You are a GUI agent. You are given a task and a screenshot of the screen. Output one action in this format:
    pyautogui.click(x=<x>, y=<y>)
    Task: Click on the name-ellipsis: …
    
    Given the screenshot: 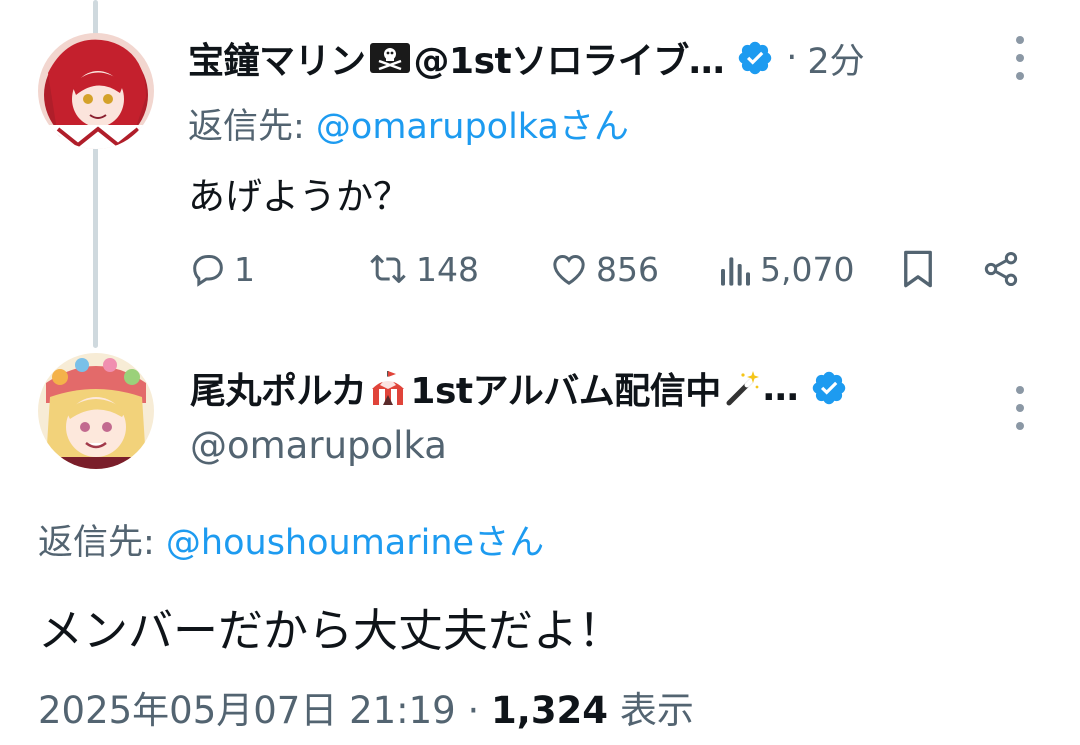 What is the action you would take?
    pyautogui.click(x=780, y=388)
    